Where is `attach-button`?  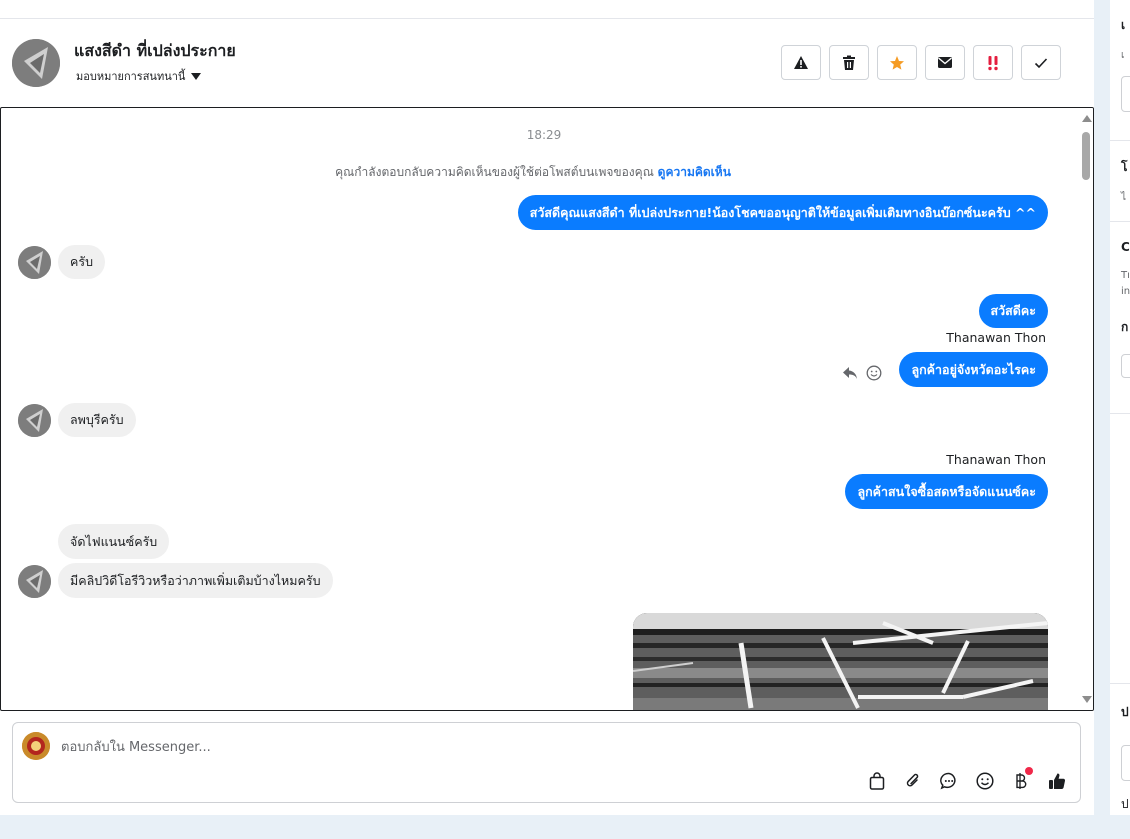
attach-button is located at coordinates (913, 781).